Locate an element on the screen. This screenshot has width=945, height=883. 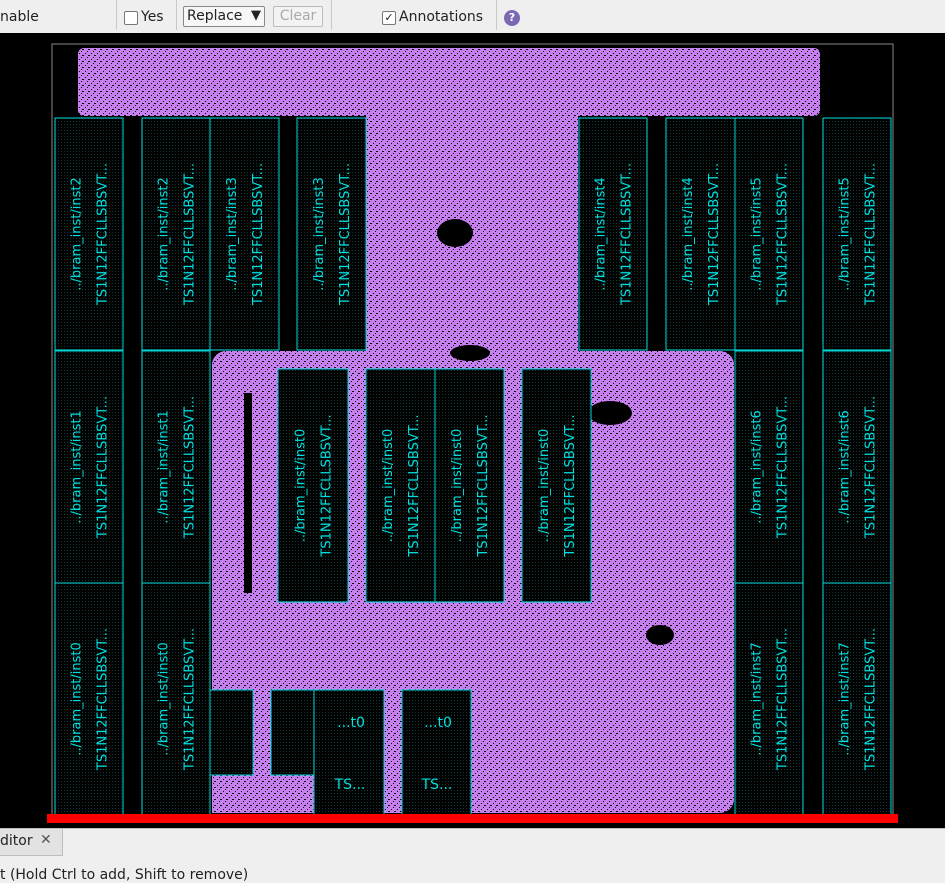
macro-instance-label: ../bram_inst/inst1 is located at coordinates (77, 466).